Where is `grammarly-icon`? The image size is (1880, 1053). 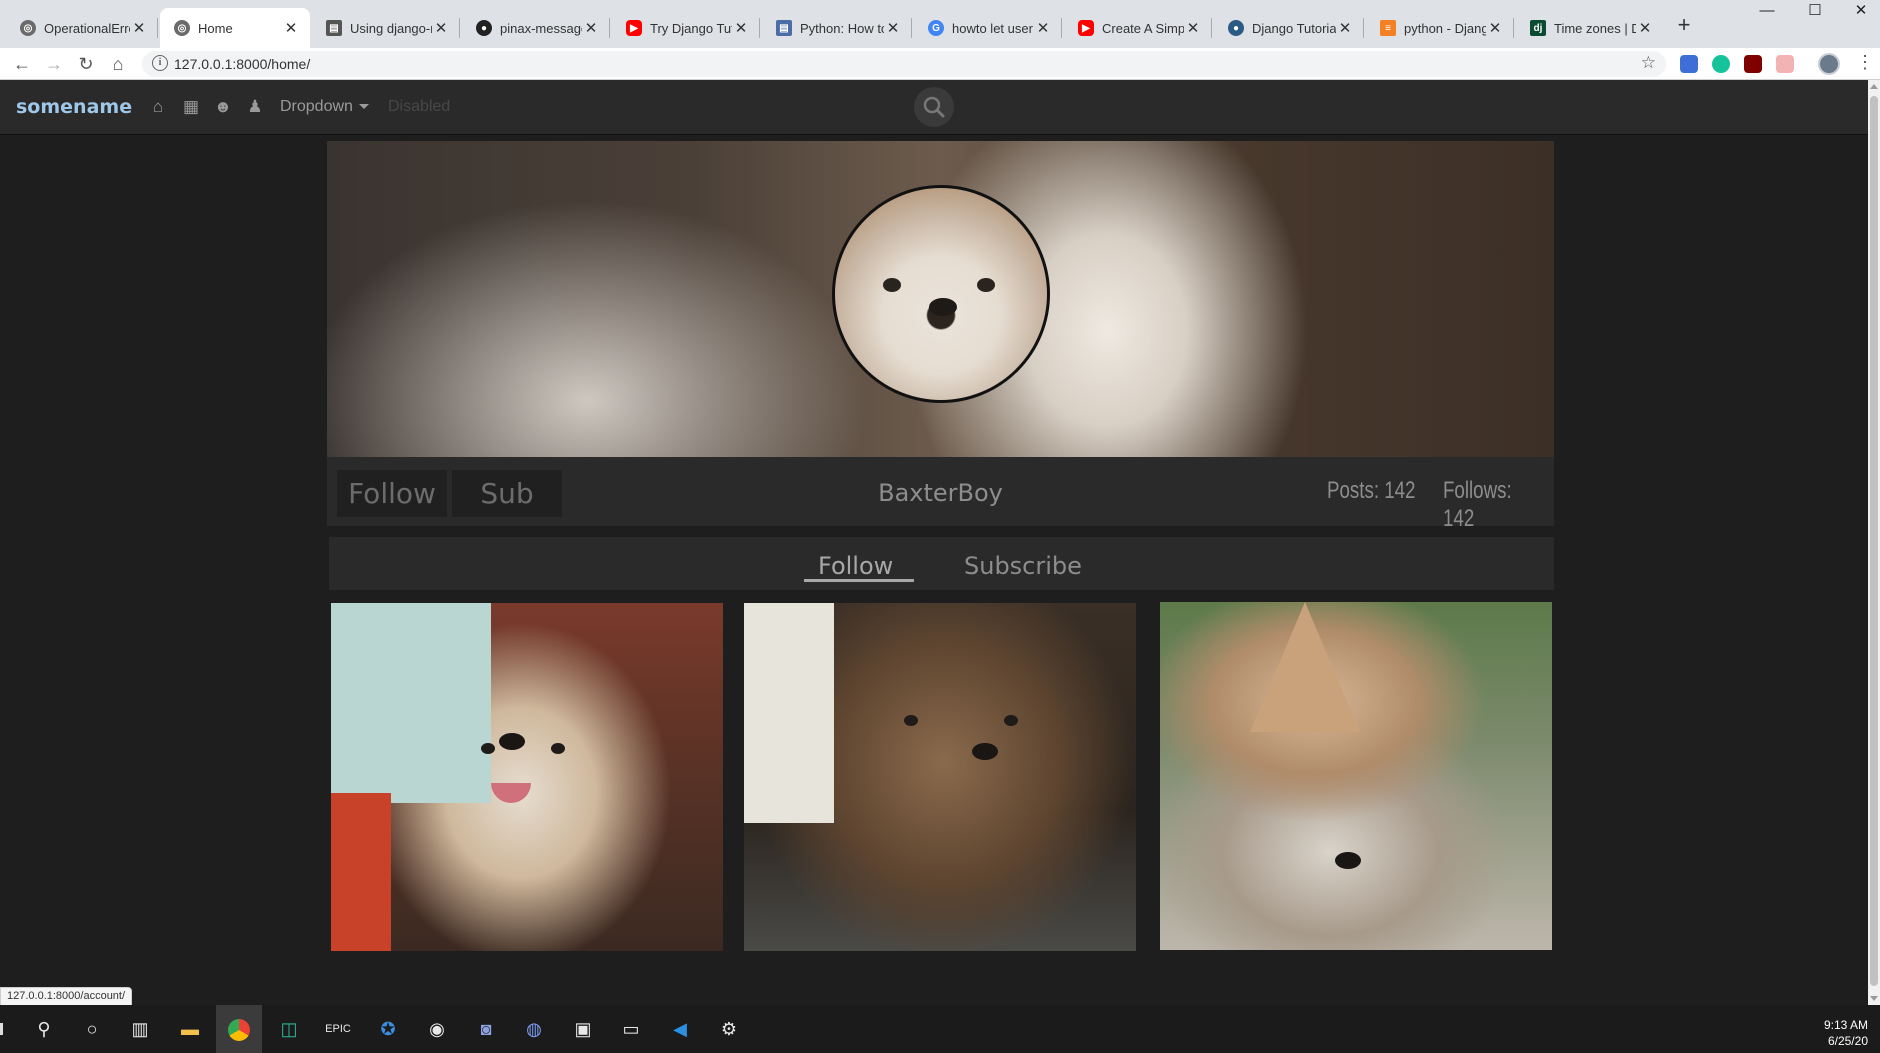 grammarly-icon is located at coordinates (1721, 64).